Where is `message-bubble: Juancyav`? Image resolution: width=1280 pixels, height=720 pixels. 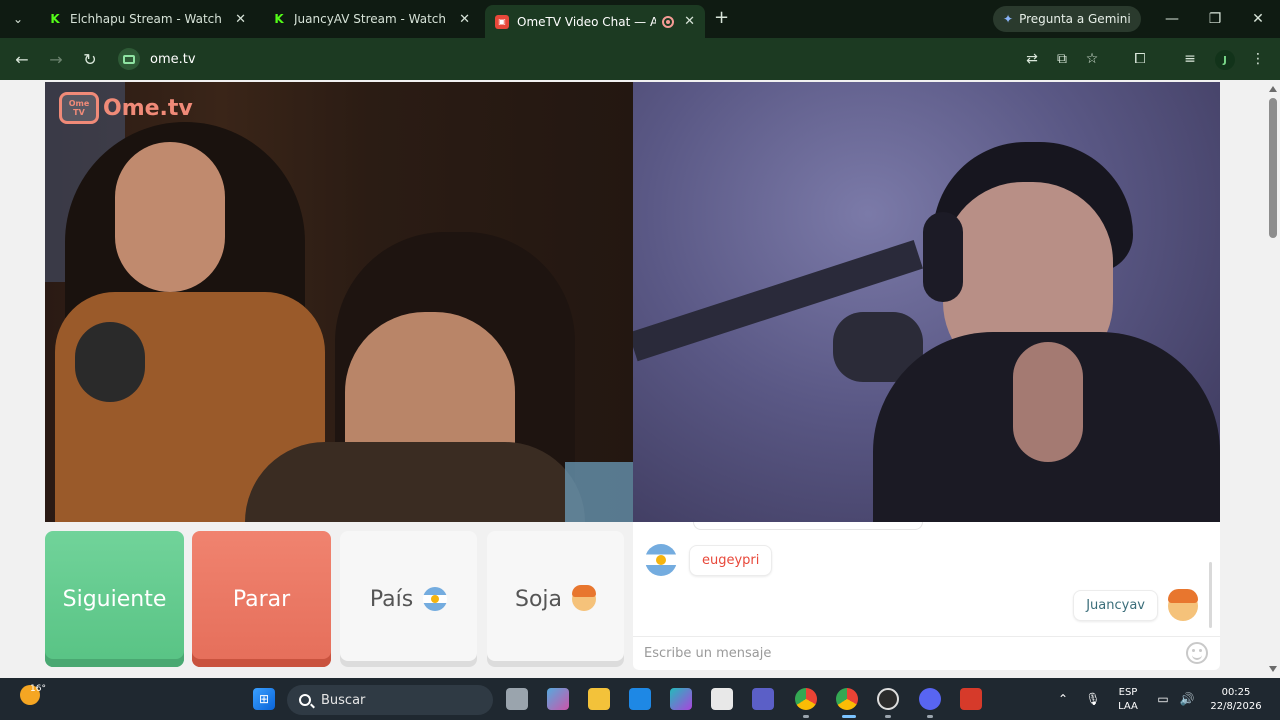
message-bubble: Juancyav is located at coordinates (1115, 605).